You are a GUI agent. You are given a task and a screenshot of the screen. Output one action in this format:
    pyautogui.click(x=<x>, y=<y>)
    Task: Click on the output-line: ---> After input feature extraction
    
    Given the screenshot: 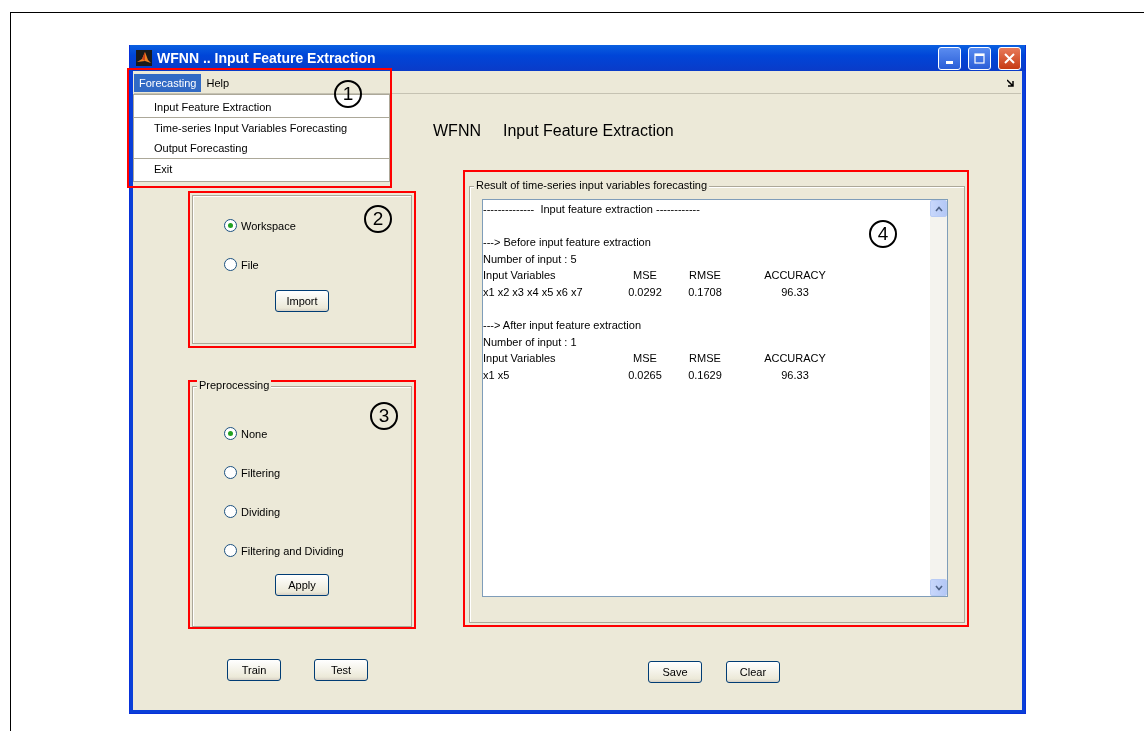 What is the action you would take?
    pyautogui.click(x=562, y=325)
    